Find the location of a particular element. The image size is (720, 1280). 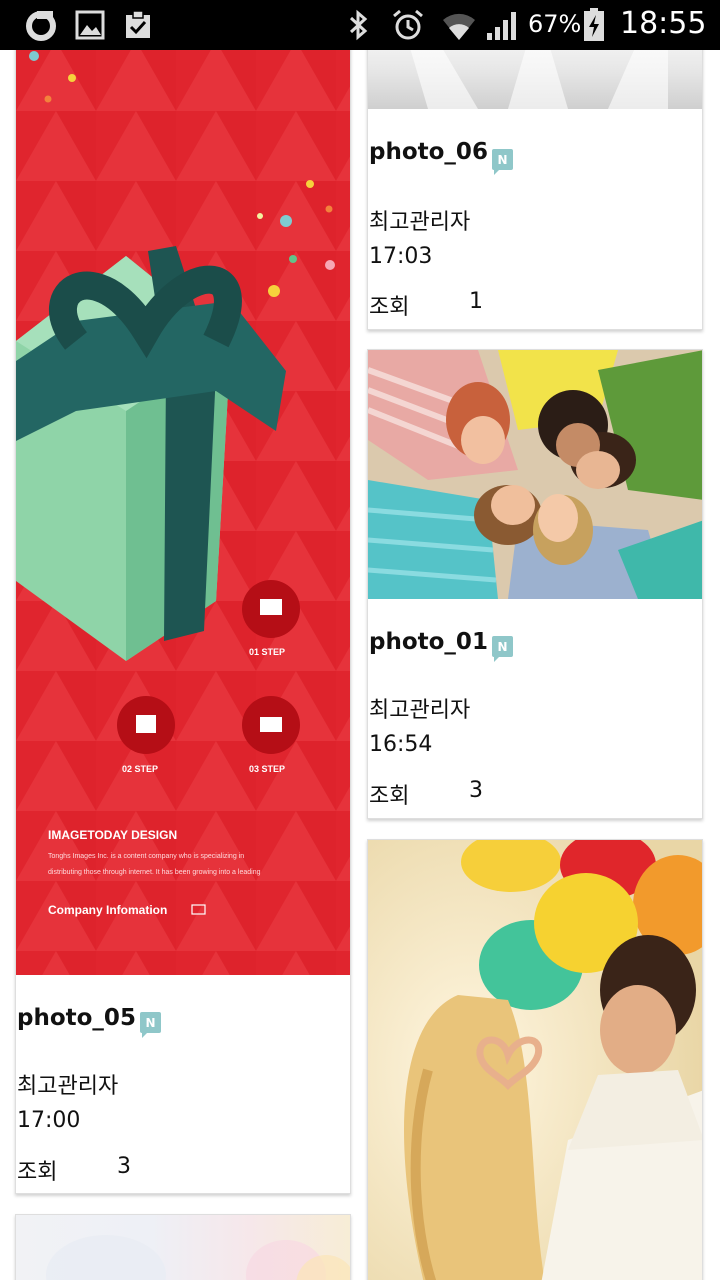

blurred-bokeh-image is located at coordinates (183, 1247).